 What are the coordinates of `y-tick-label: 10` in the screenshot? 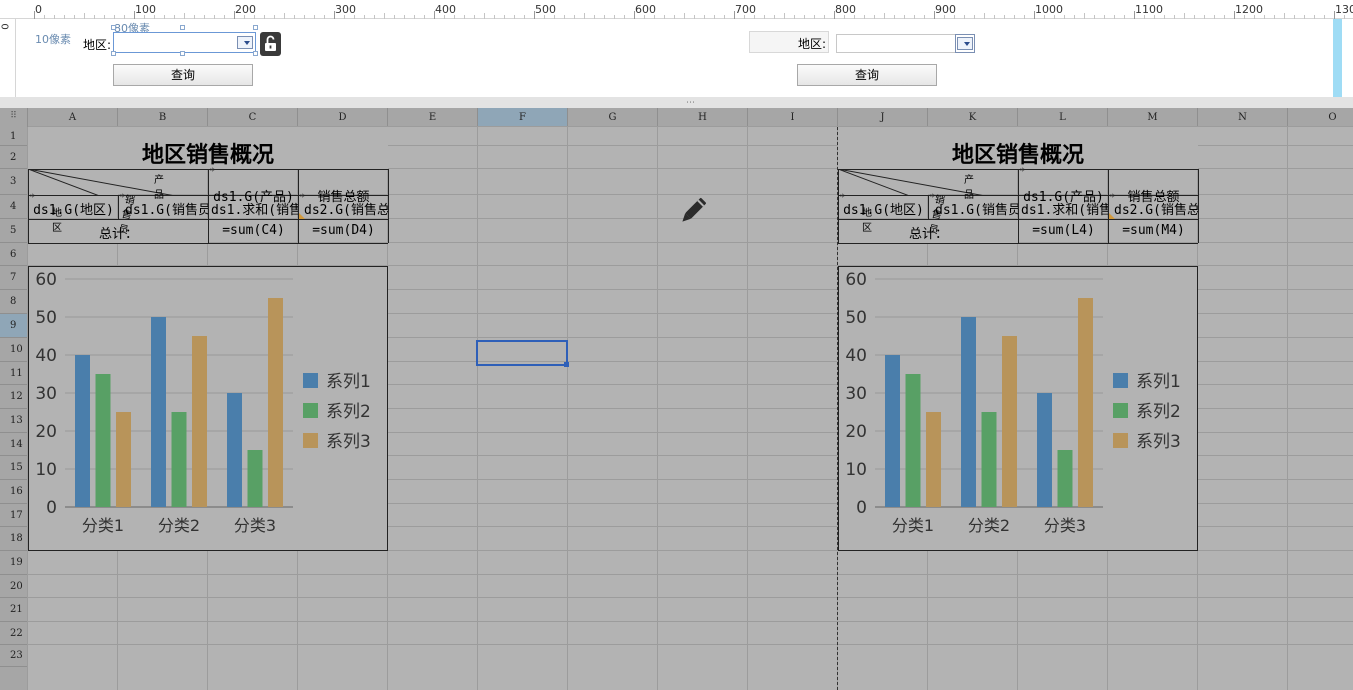 It's located at (856, 470).